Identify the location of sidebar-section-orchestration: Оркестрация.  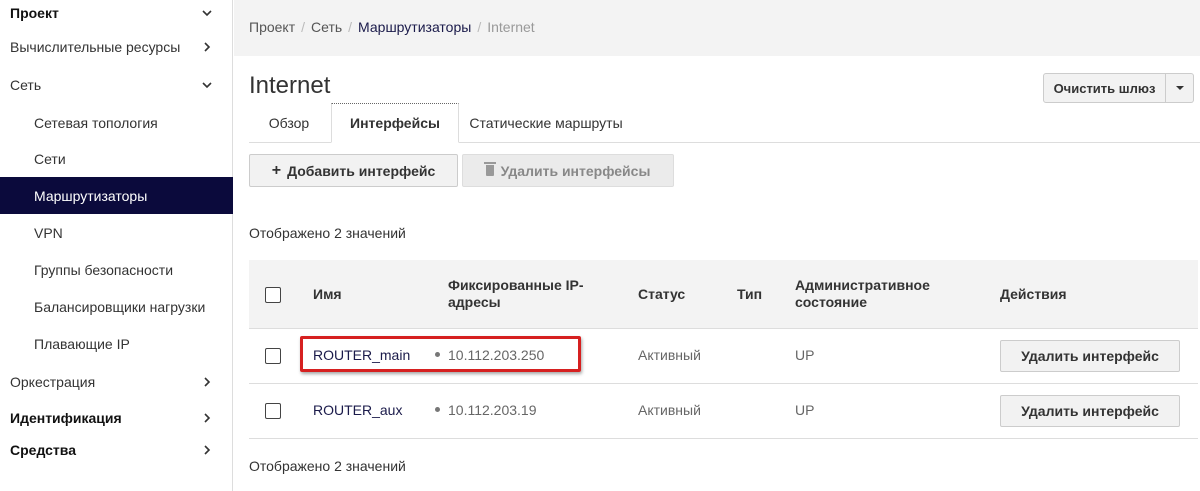
(116, 382).